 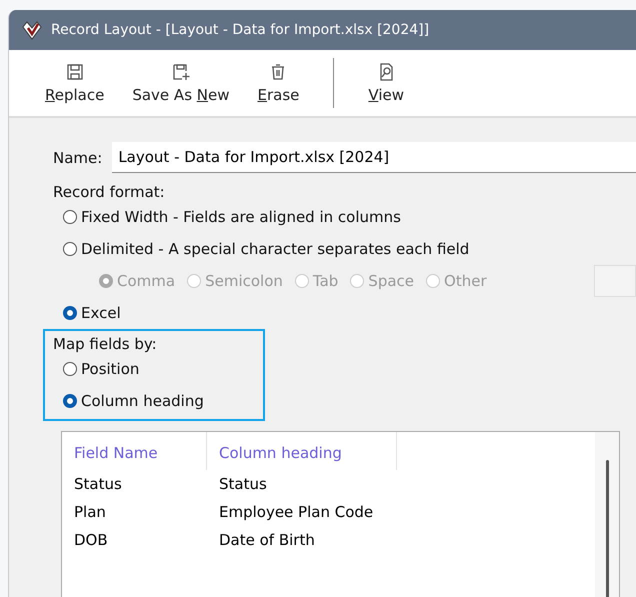 What do you see at coordinates (77, 157) in the screenshot?
I see `name-label: Name:` at bounding box center [77, 157].